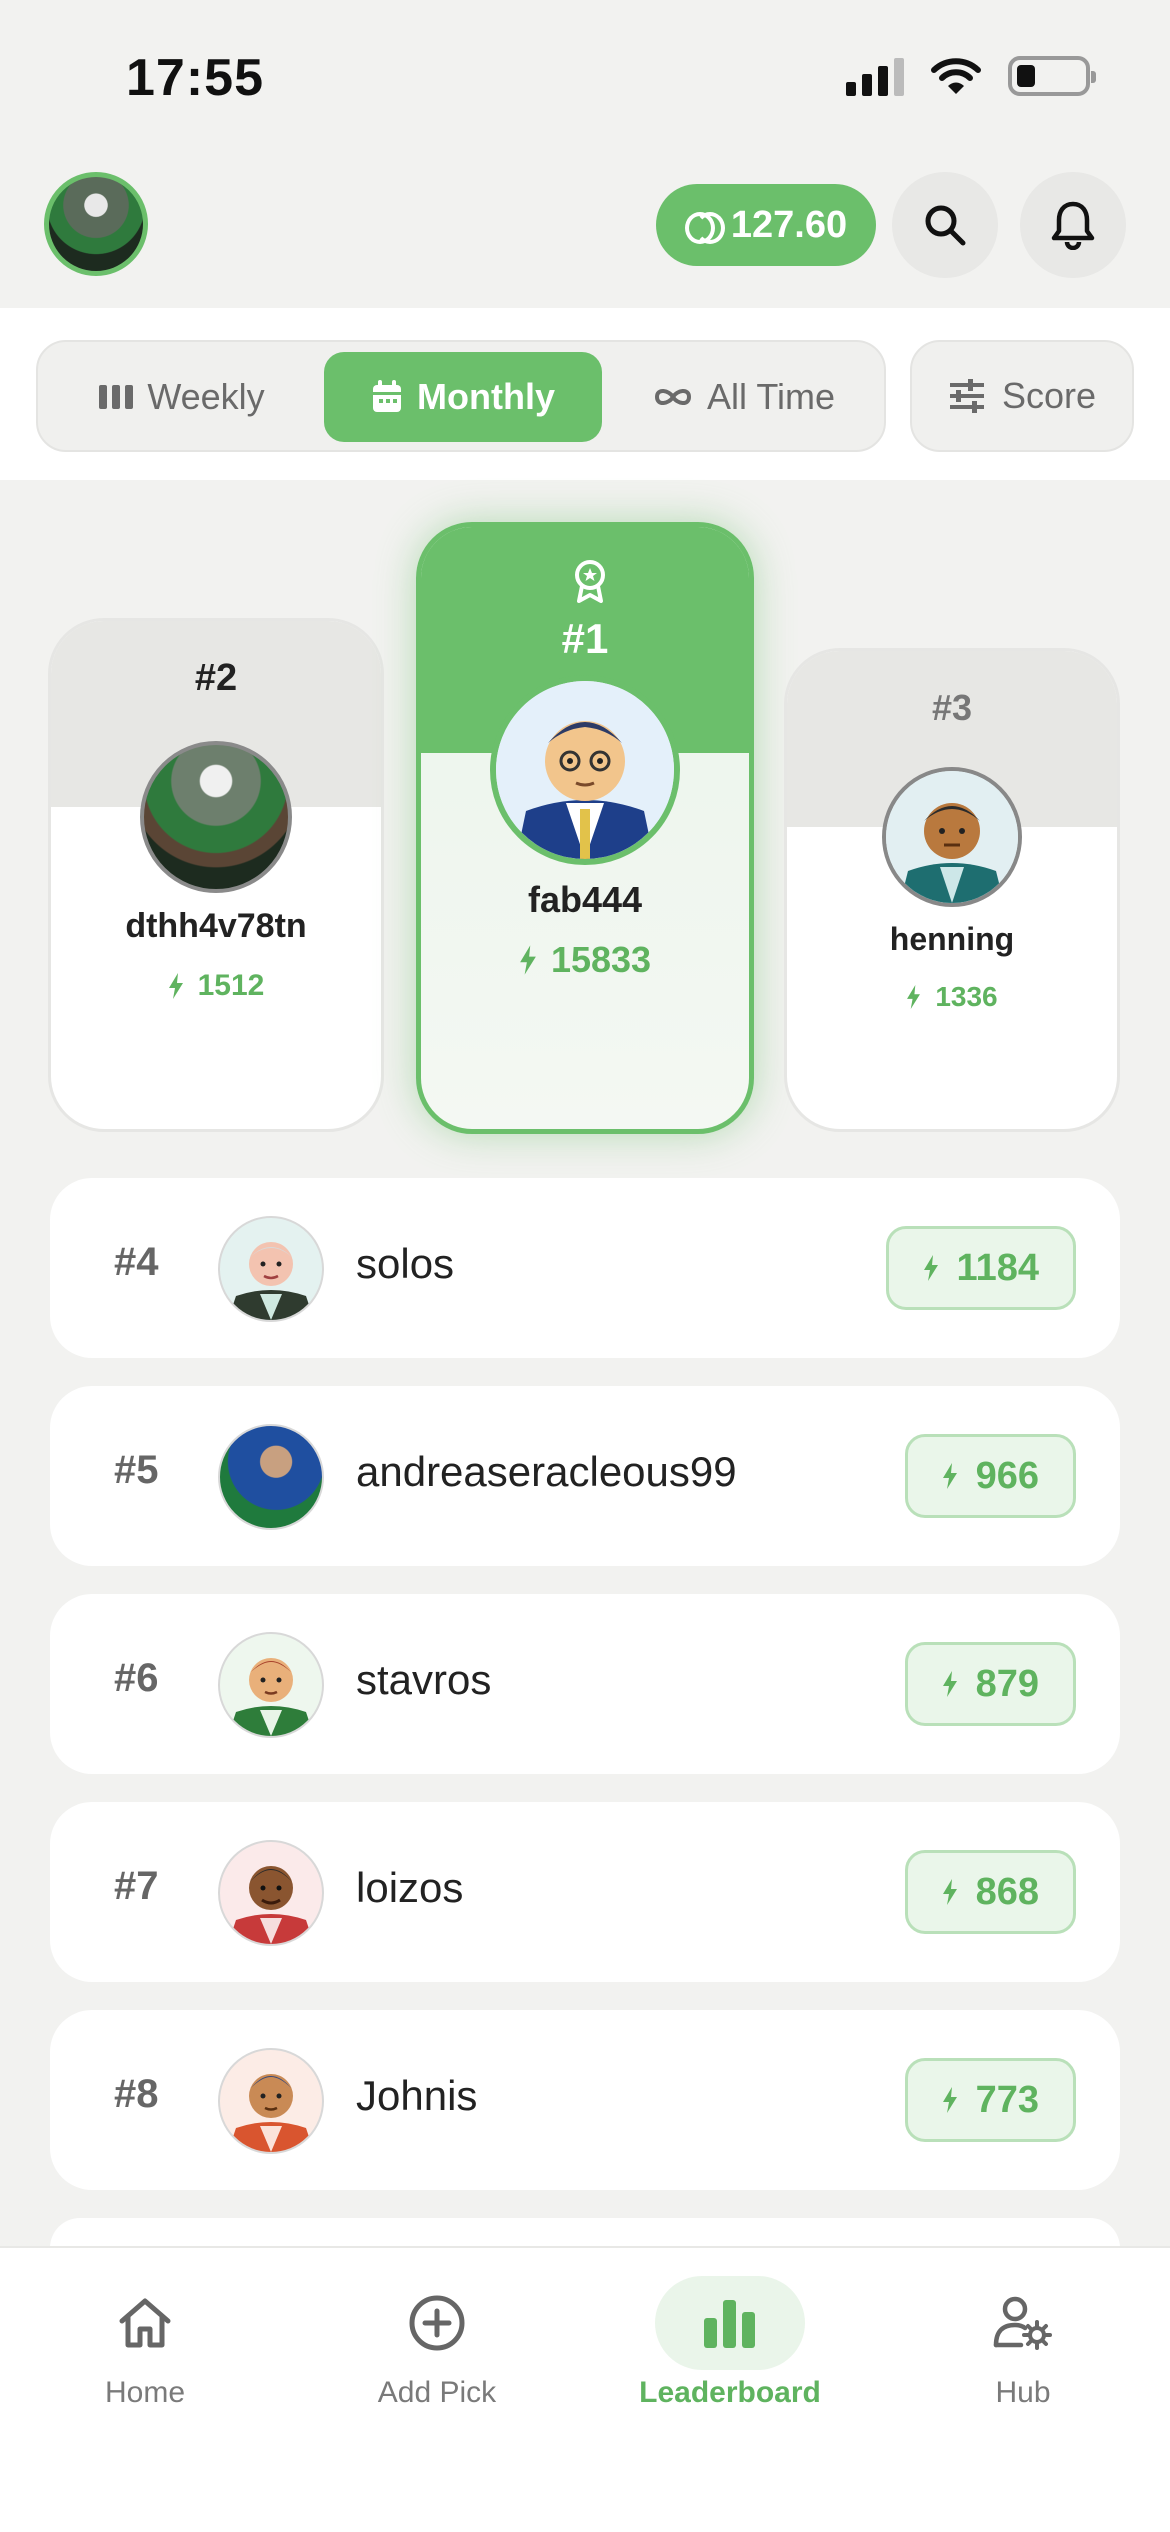 This screenshot has height=2532, width=1170. Describe the element at coordinates (704, 226) in the screenshot. I see `coin-icon` at that location.